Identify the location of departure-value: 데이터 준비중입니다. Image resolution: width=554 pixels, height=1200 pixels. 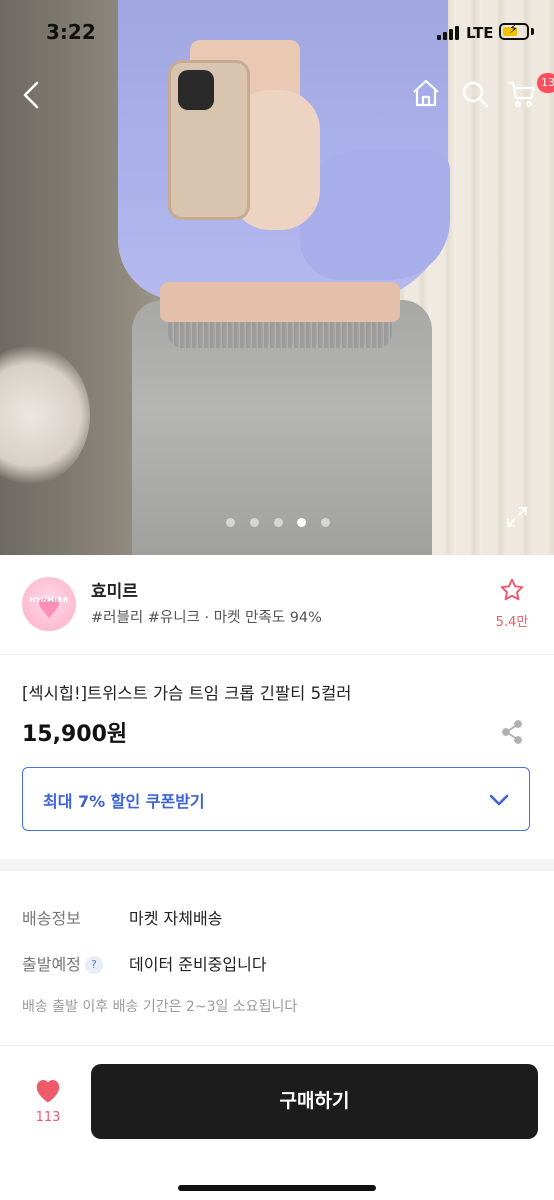
(198, 964).